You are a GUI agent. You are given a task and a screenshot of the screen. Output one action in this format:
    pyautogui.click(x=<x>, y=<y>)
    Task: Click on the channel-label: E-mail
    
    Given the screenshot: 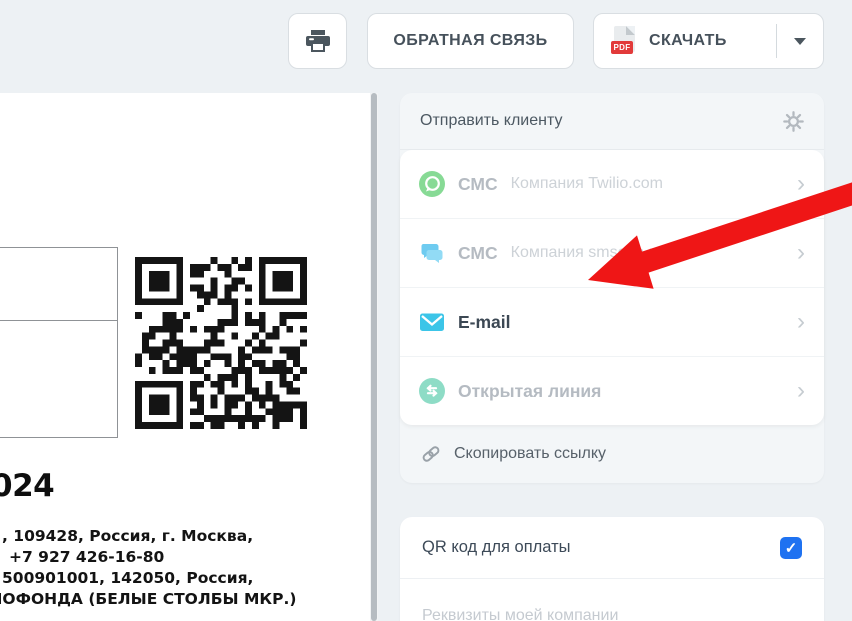 What is the action you would take?
    pyautogui.click(x=484, y=321)
    